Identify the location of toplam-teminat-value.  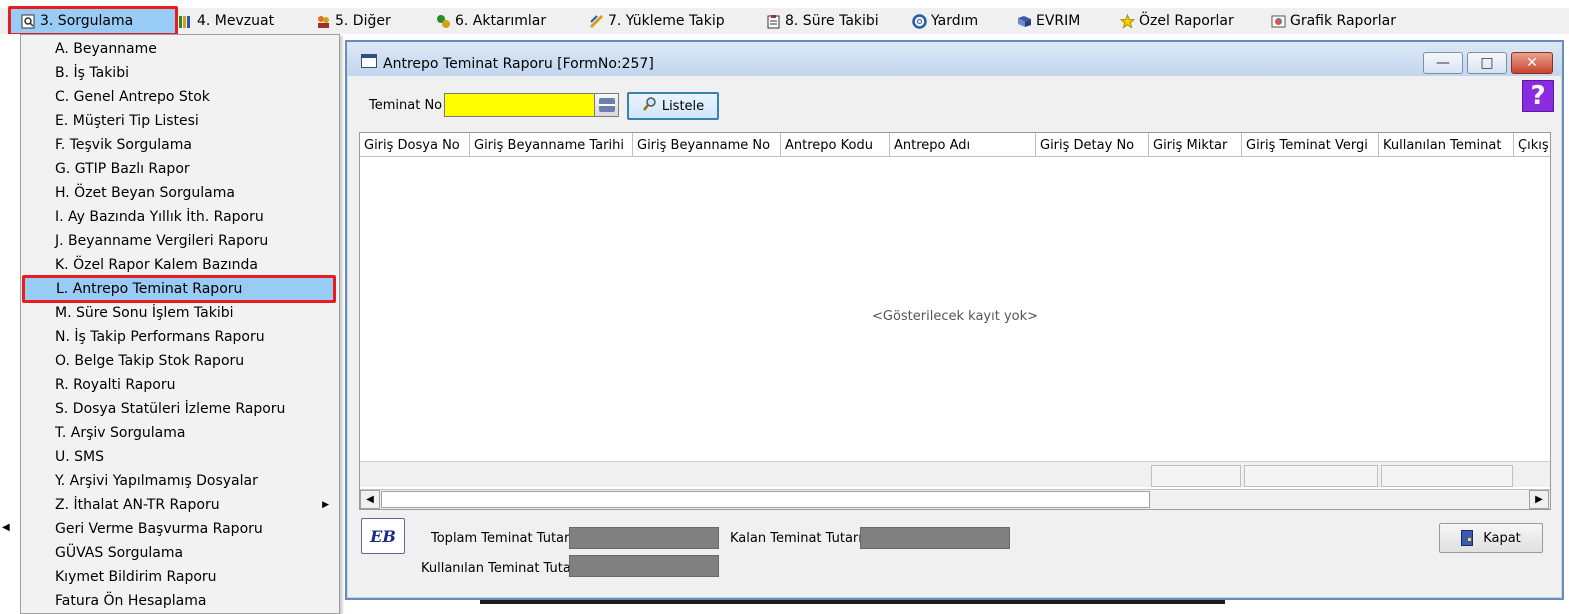
(644, 538).